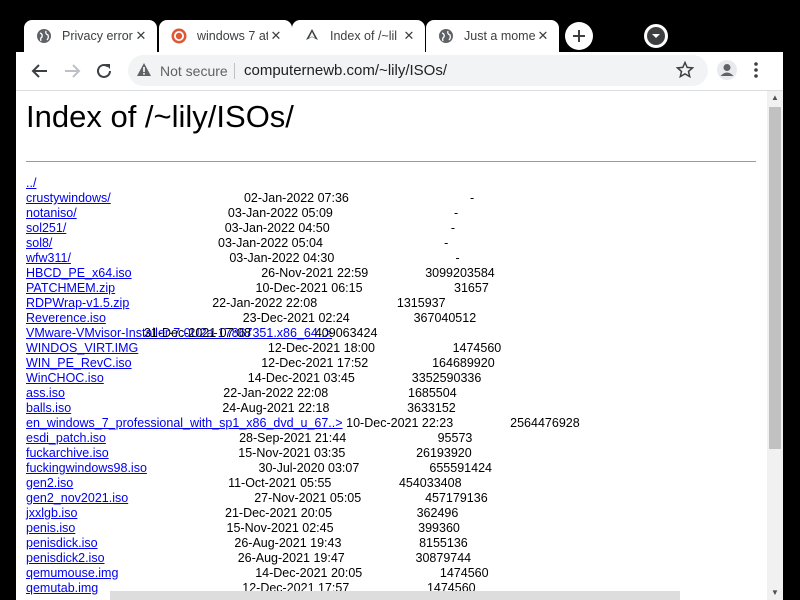 The image size is (800, 600). What do you see at coordinates (249, 438) in the screenshot?
I see `list-item: esdi_patch.iso 28-Sep-2021 21:44 95573` at bounding box center [249, 438].